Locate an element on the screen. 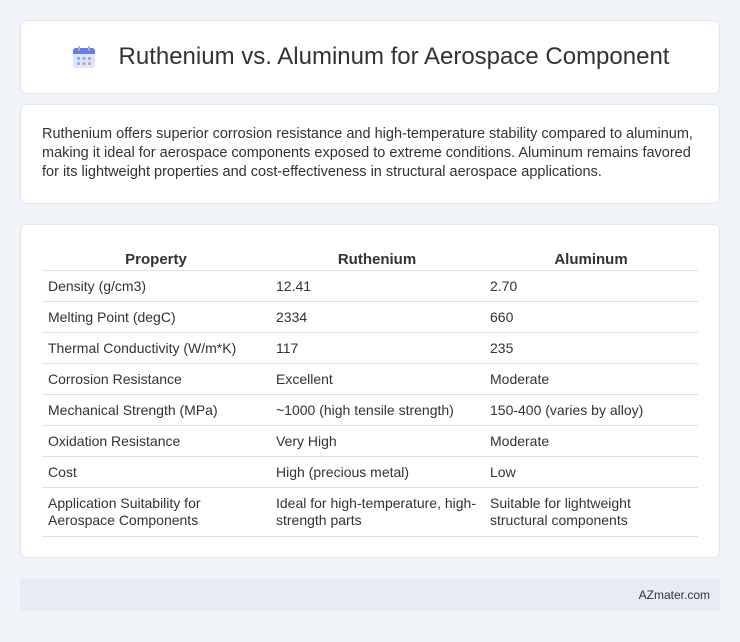 The width and height of the screenshot is (740, 642). cell-property: Thermal Conductivity (W/m*K) is located at coordinates (156, 348).